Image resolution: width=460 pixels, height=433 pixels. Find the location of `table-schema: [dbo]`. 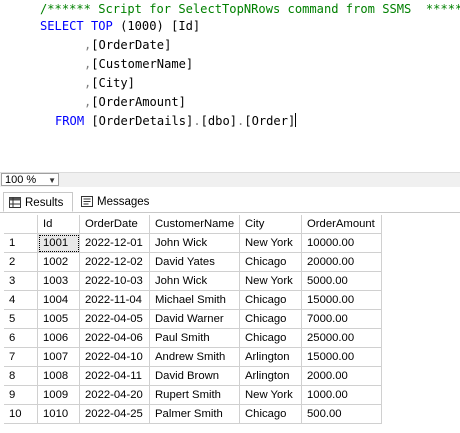

table-schema: [dbo] is located at coordinates (219, 121).